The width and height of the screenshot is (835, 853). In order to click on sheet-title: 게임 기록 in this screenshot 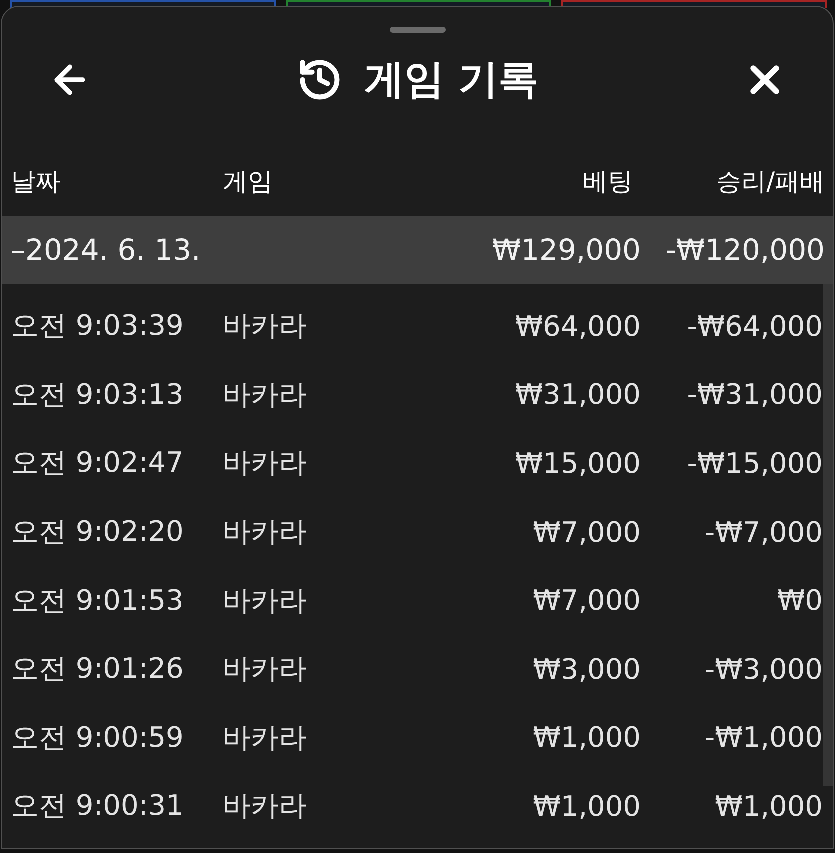, I will do `click(451, 80)`.